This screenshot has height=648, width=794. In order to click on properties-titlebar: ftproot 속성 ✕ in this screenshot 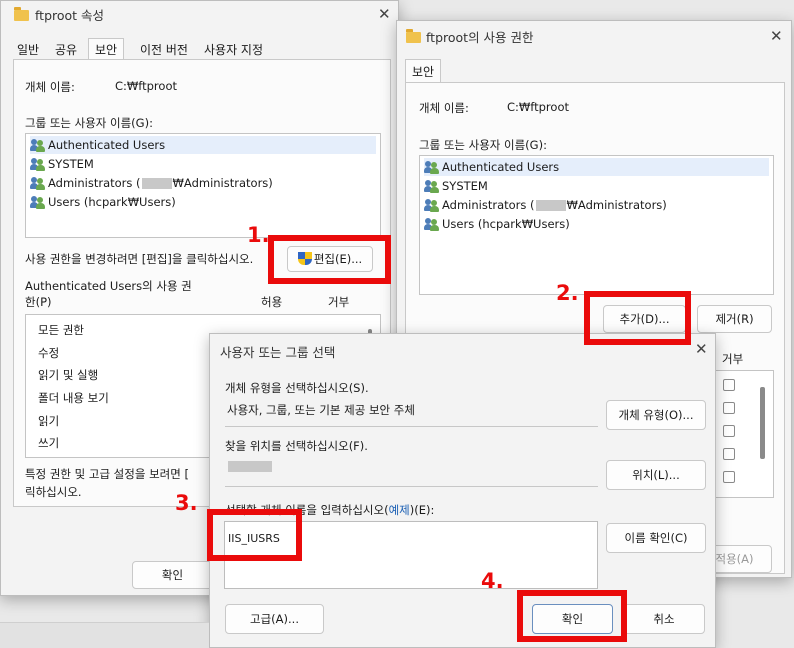, I will do `click(199, 16)`.